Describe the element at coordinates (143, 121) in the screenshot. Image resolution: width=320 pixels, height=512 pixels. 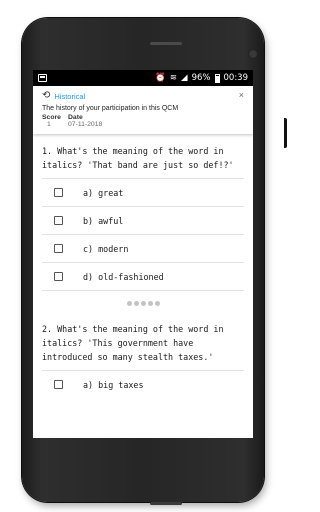
I see `history-table: Score Date 1 07-11-2018` at that location.